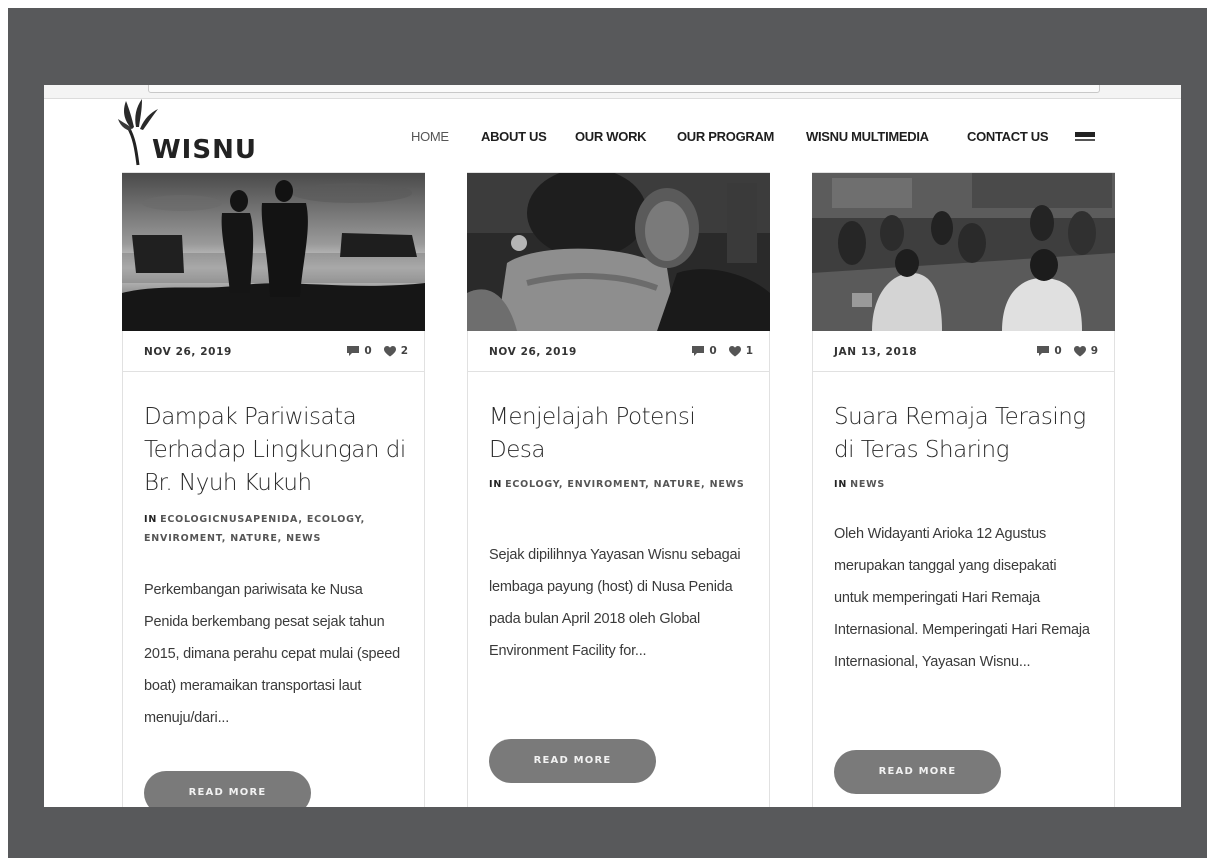 This screenshot has height=861, width=1213. What do you see at coordinates (377, 351) in the screenshot?
I see `post-counts: 0 2` at bounding box center [377, 351].